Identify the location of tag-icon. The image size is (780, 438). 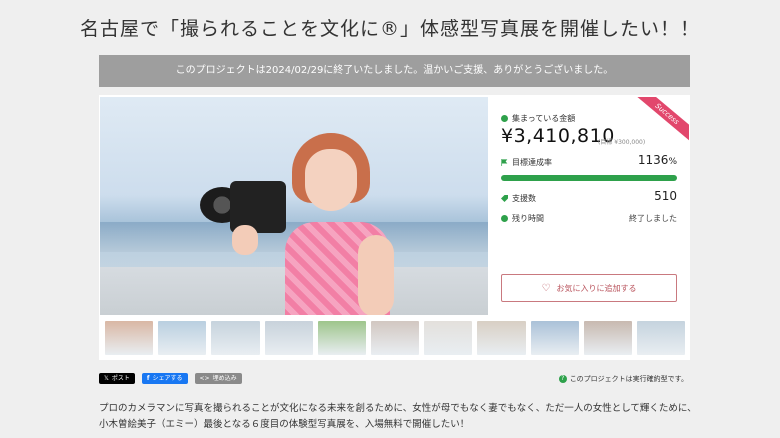
(504, 198).